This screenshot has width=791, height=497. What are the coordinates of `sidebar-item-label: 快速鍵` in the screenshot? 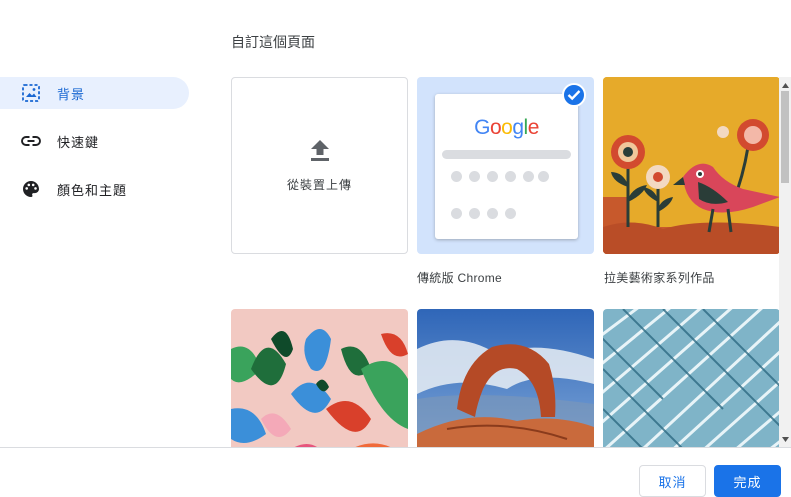 It's located at (78, 142).